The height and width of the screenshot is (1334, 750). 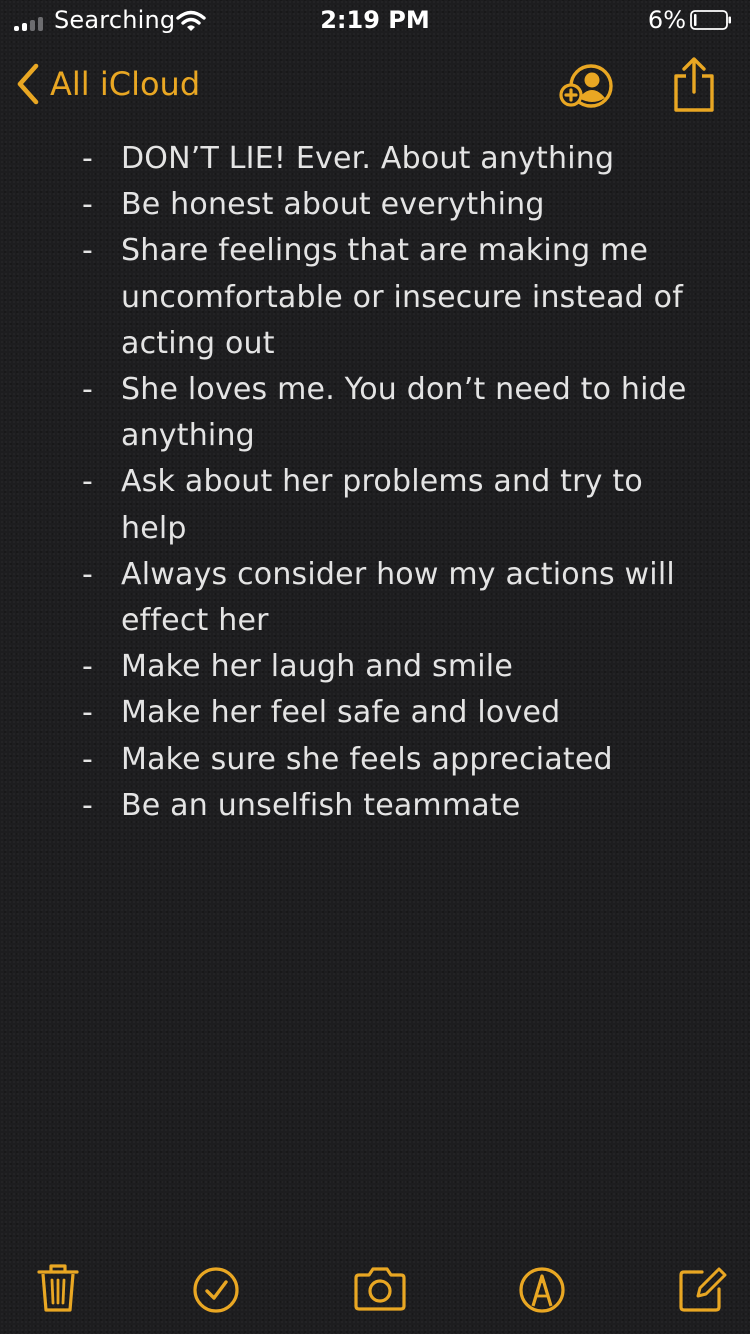 I want to click on markup-icon, so click(x=542, y=1290).